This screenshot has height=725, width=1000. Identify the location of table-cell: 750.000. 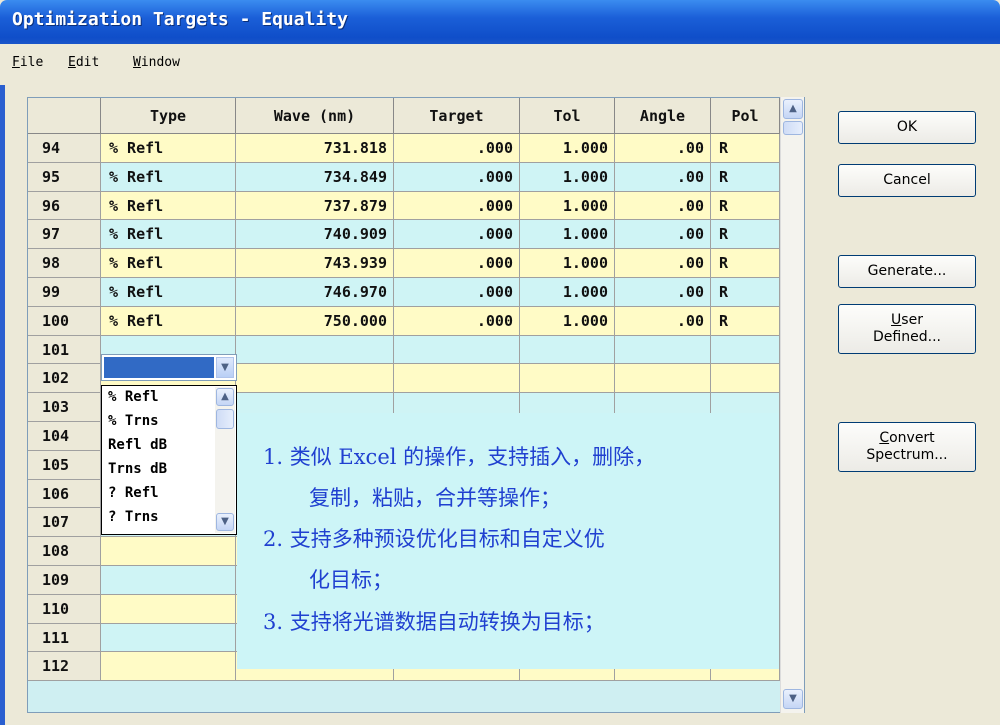
(315, 321).